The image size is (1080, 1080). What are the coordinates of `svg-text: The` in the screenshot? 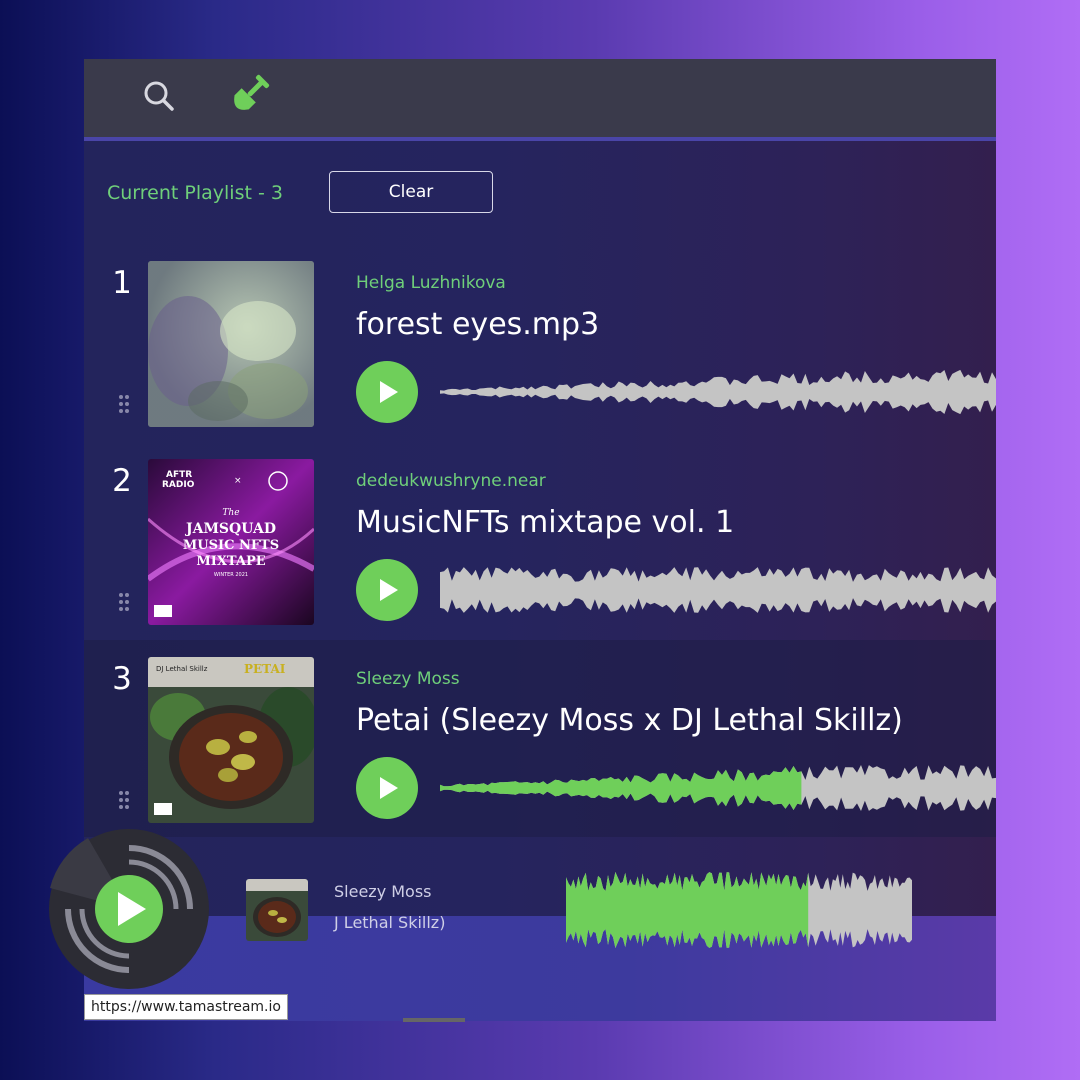 It's located at (230, 513).